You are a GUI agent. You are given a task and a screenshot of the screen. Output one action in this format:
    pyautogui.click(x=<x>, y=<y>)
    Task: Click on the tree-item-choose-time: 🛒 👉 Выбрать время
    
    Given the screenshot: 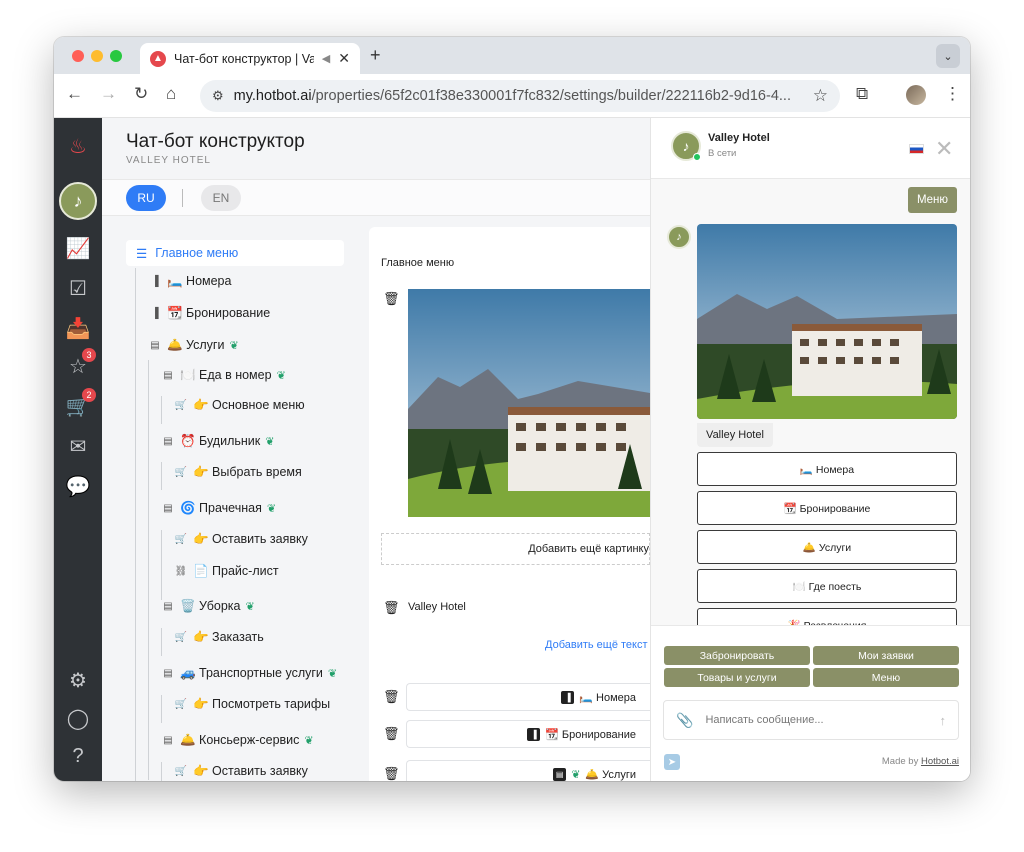 What is the action you would take?
    pyautogui.click(x=238, y=472)
    